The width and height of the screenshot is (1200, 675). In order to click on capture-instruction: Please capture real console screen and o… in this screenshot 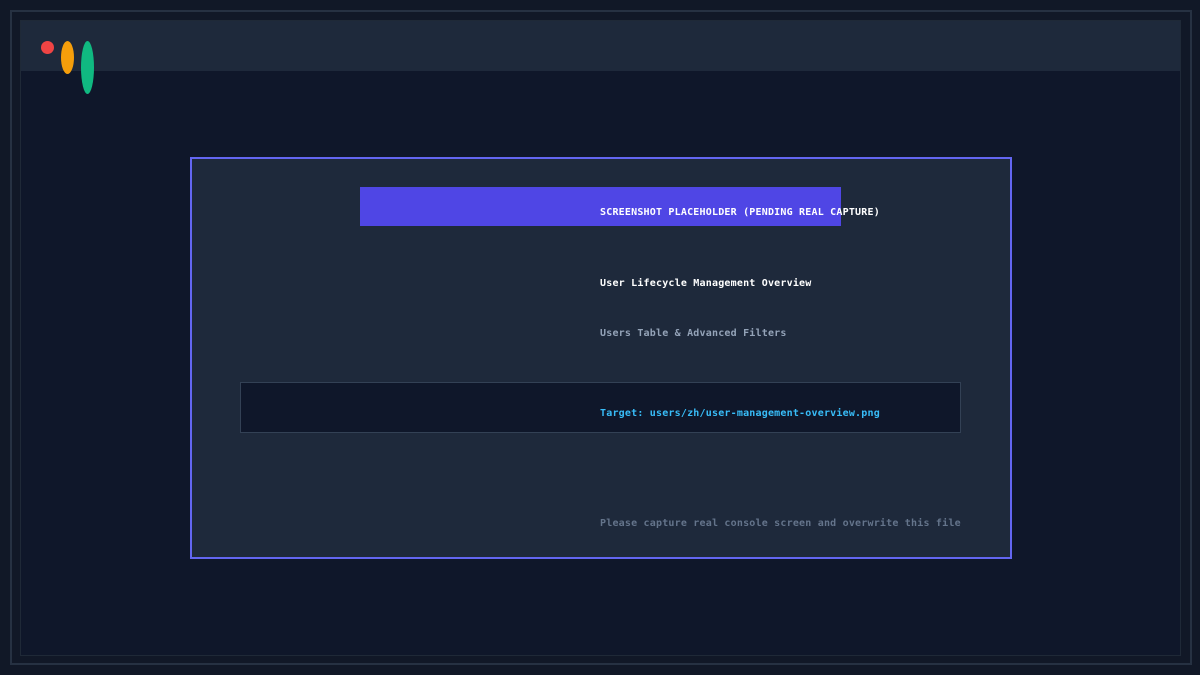, I will do `click(780, 523)`.